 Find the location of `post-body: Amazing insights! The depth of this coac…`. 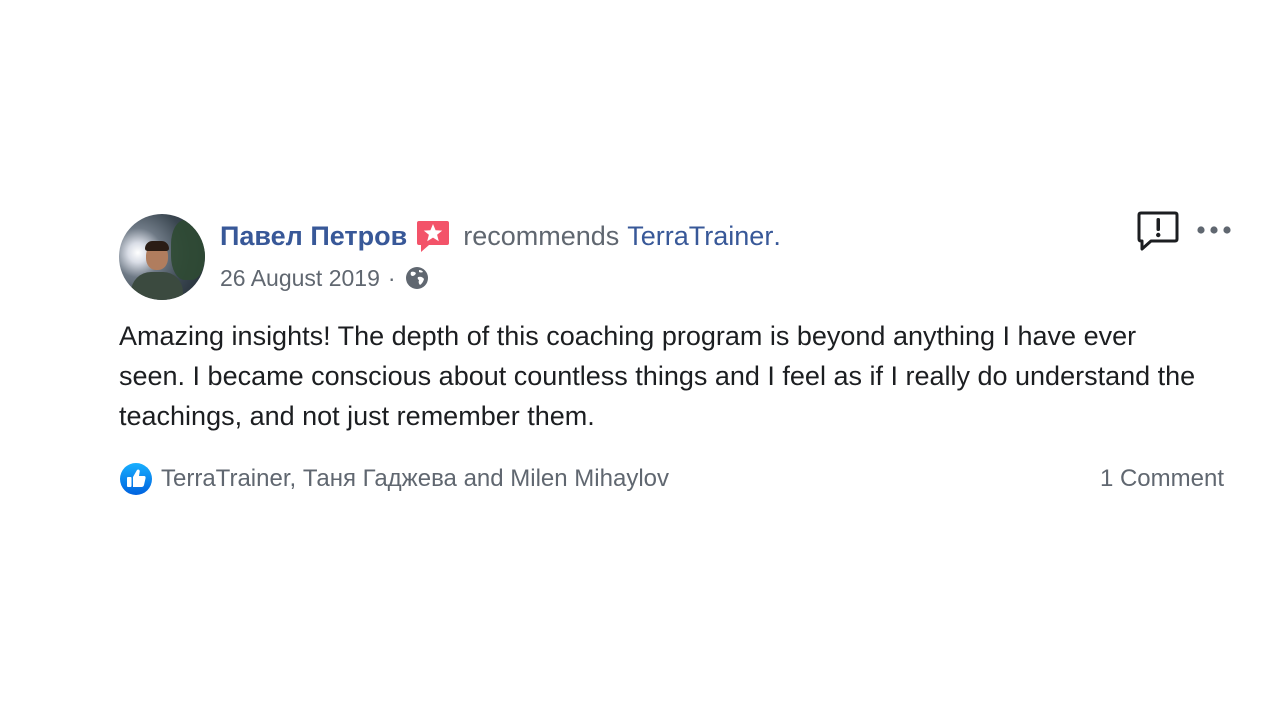

post-body: Amazing insights! The depth of this coac… is located at coordinates (657, 376).